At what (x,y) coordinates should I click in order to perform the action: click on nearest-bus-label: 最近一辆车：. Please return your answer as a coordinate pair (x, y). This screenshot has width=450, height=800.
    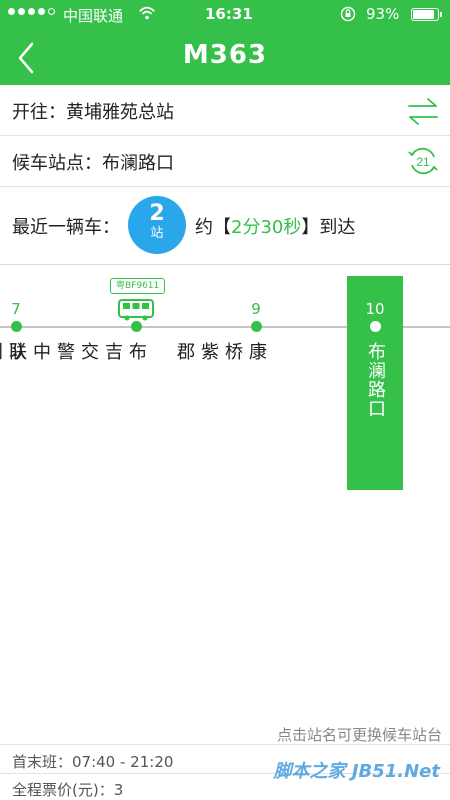
    Looking at the image, I should click on (66, 227).